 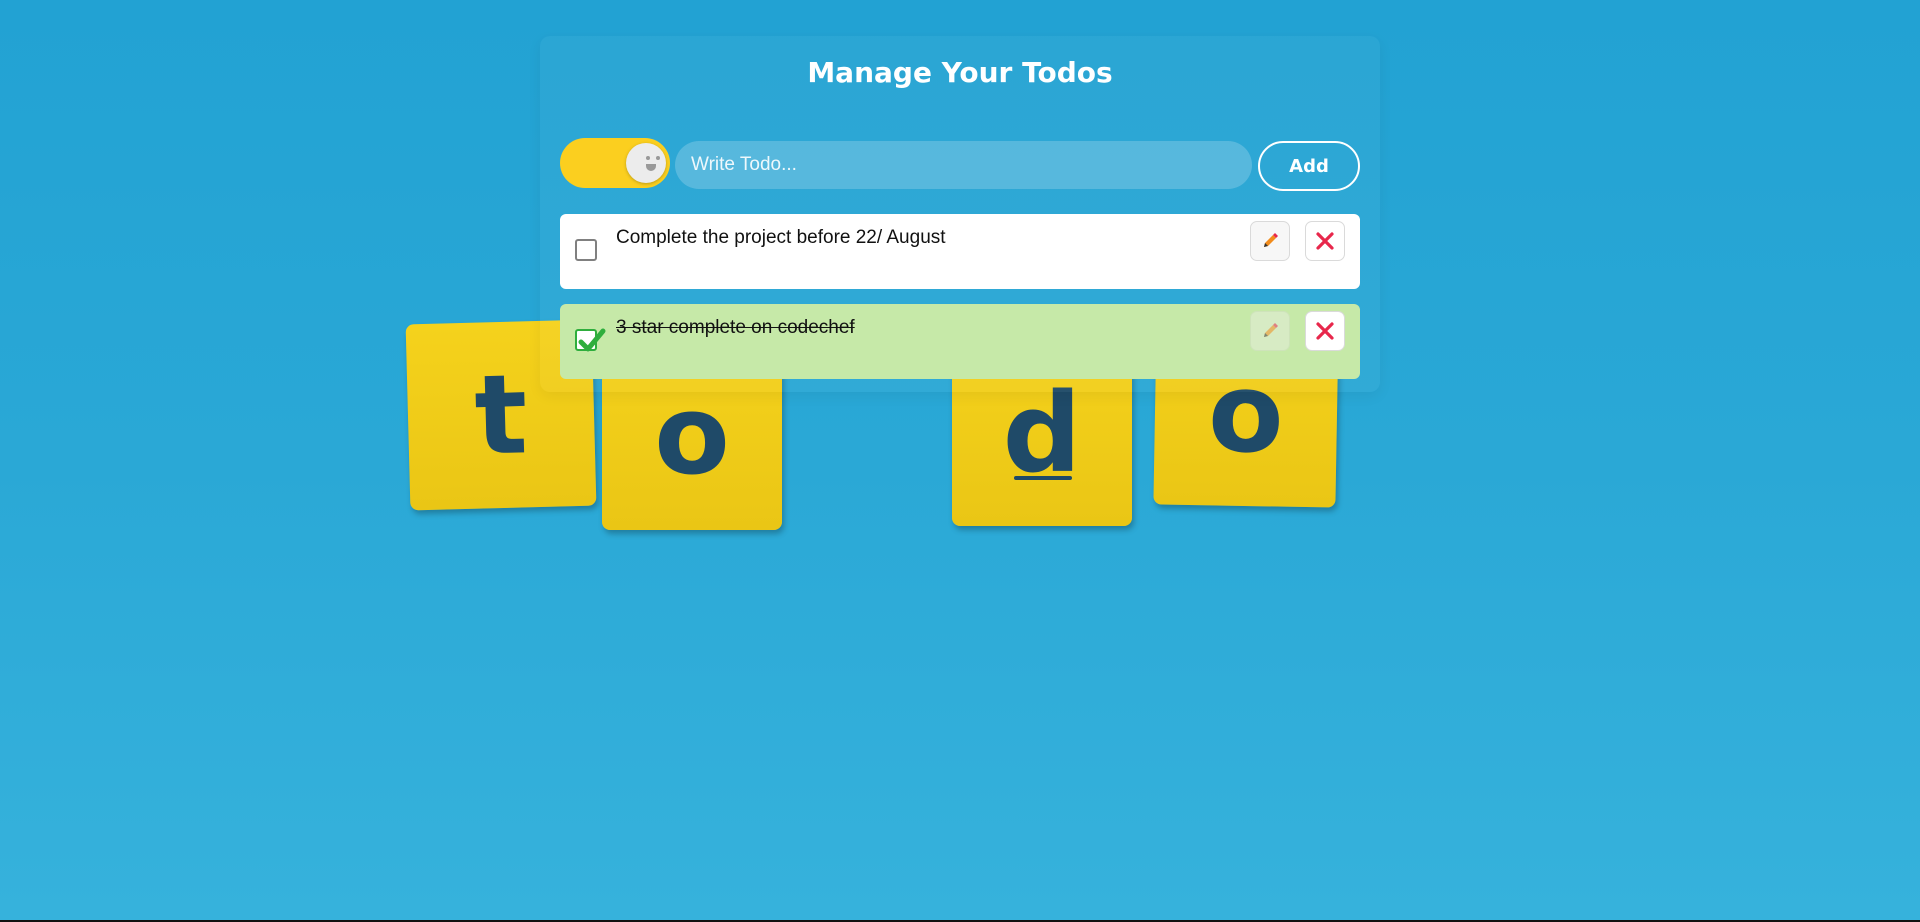 What do you see at coordinates (501, 415) in the screenshot?
I see `tile-letter: t` at bounding box center [501, 415].